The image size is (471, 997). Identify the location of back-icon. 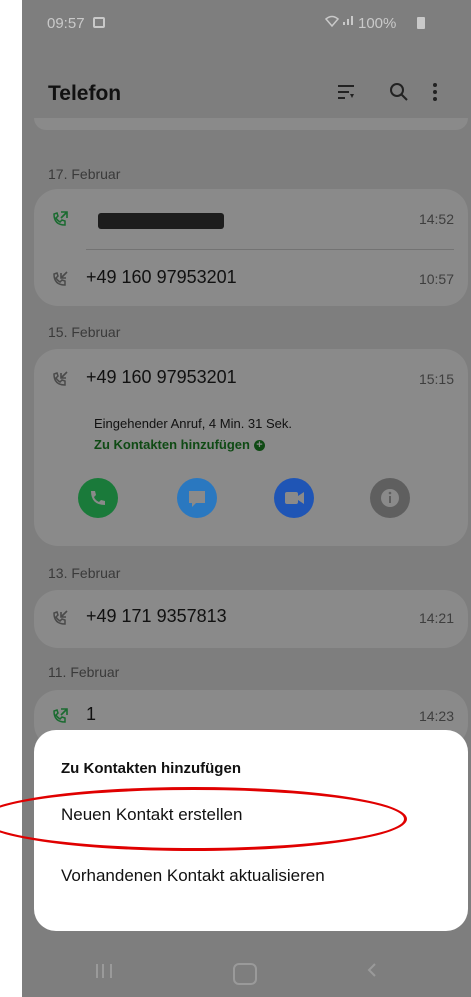
(372, 970).